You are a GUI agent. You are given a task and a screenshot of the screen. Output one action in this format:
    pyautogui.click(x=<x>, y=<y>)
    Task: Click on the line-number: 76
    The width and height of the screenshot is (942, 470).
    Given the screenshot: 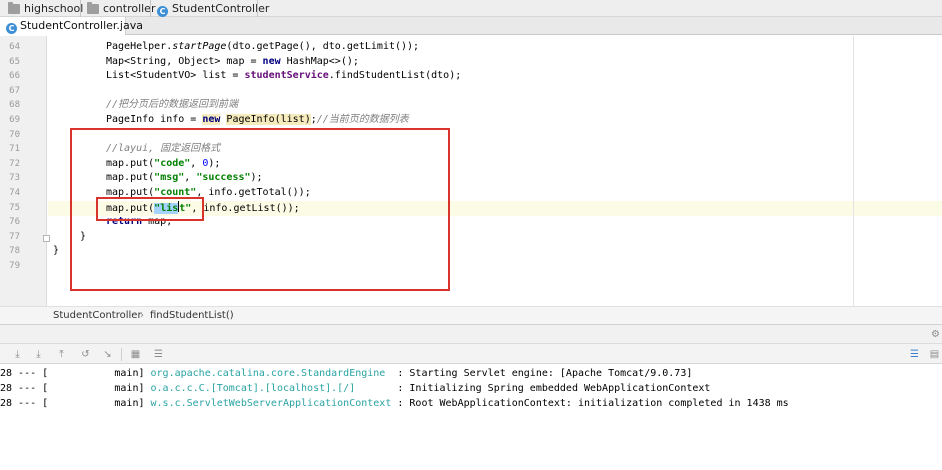 What is the action you would take?
    pyautogui.click(x=14, y=222)
    